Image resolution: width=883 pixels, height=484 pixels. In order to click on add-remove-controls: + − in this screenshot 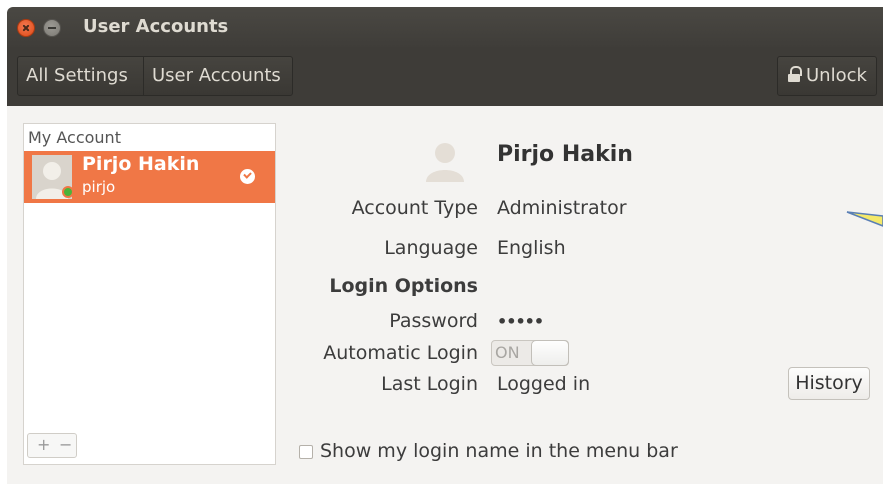, I will do `click(52, 445)`.